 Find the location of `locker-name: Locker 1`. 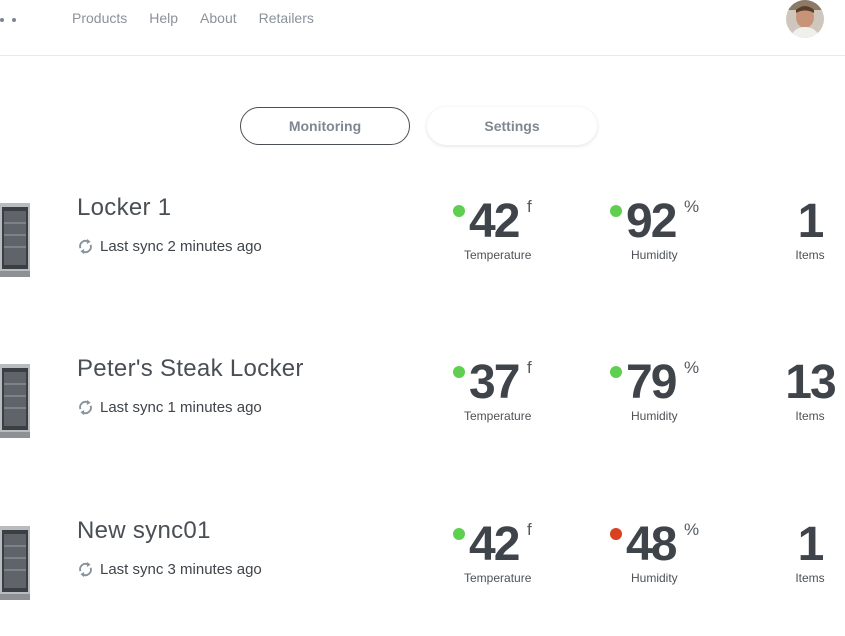

locker-name: Locker 1 is located at coordinates (124, 207).